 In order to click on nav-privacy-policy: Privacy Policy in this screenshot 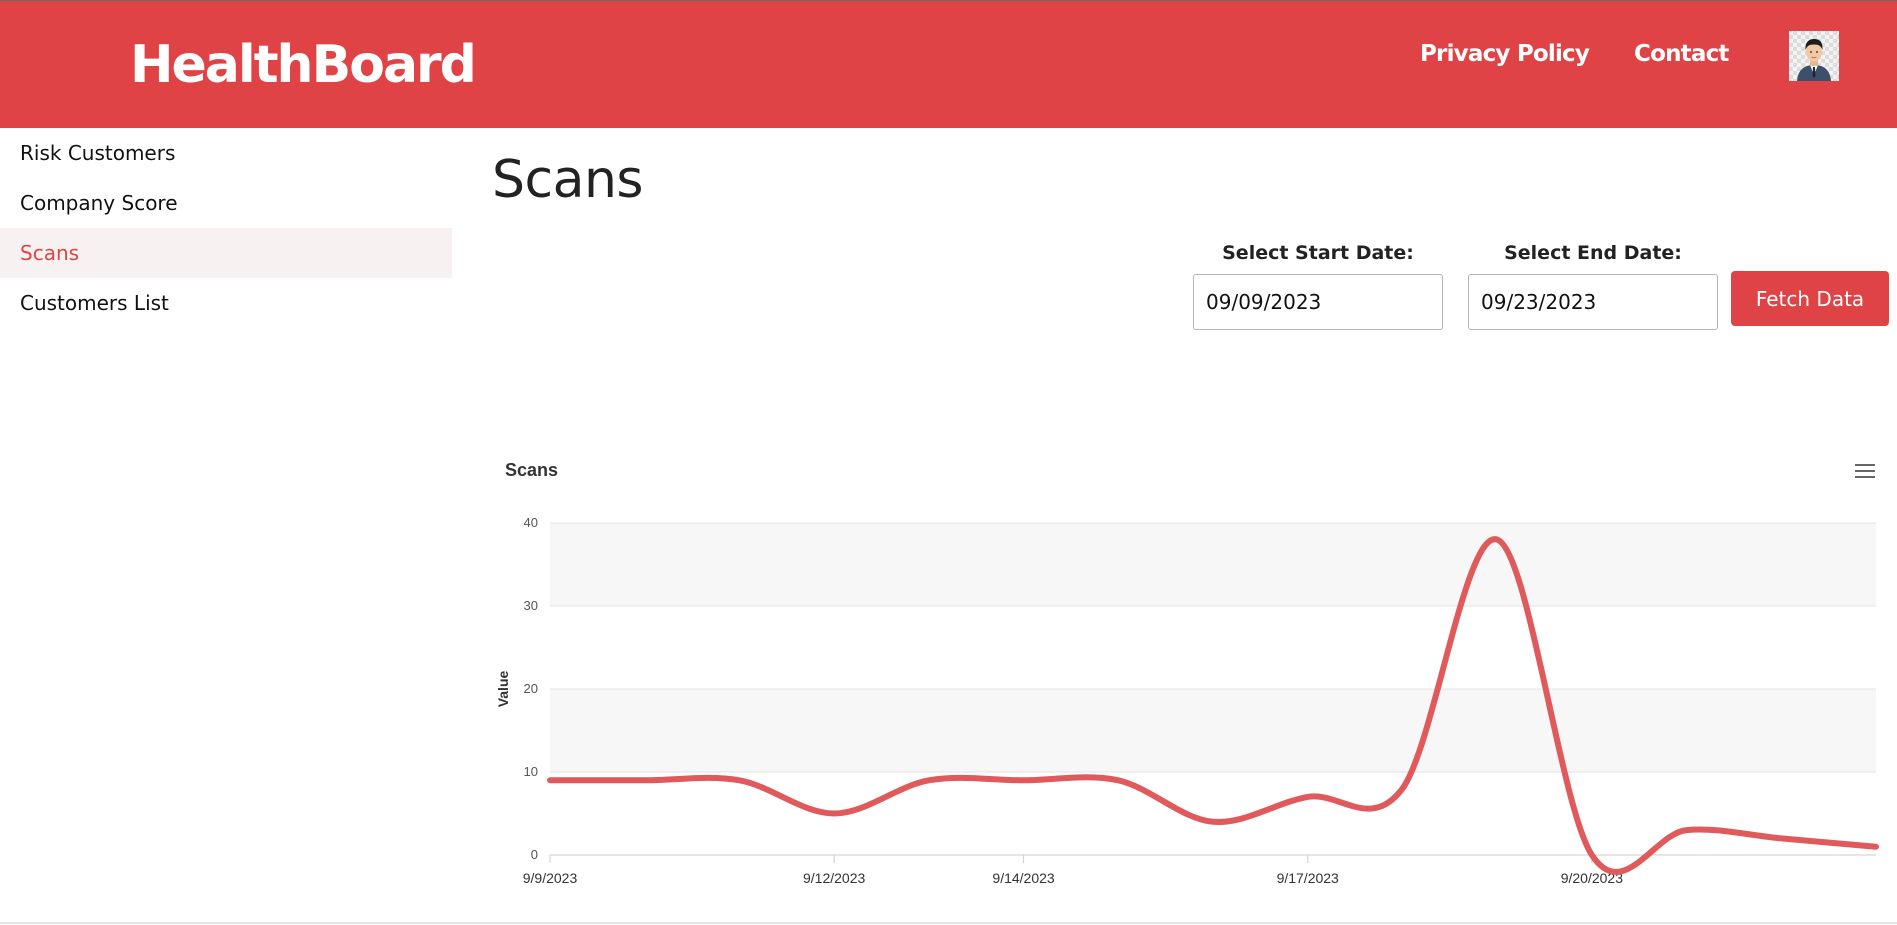, I will do `click(1505, 54)`.